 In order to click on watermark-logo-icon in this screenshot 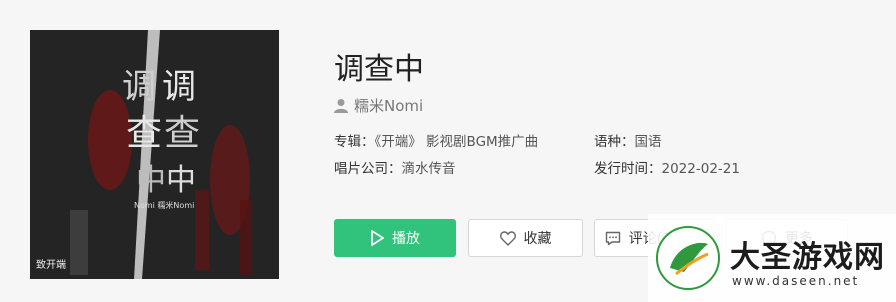, I will do `click(688, 258)`.